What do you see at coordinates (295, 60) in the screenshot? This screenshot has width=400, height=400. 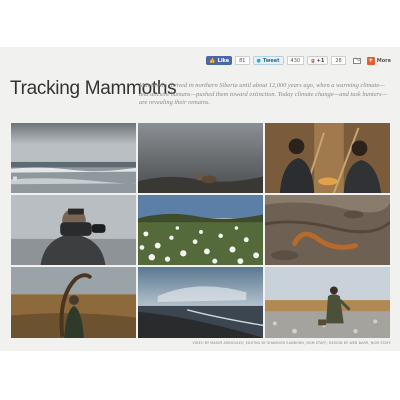 I see `tweet-count: 430` at bounding box center [295, 60].